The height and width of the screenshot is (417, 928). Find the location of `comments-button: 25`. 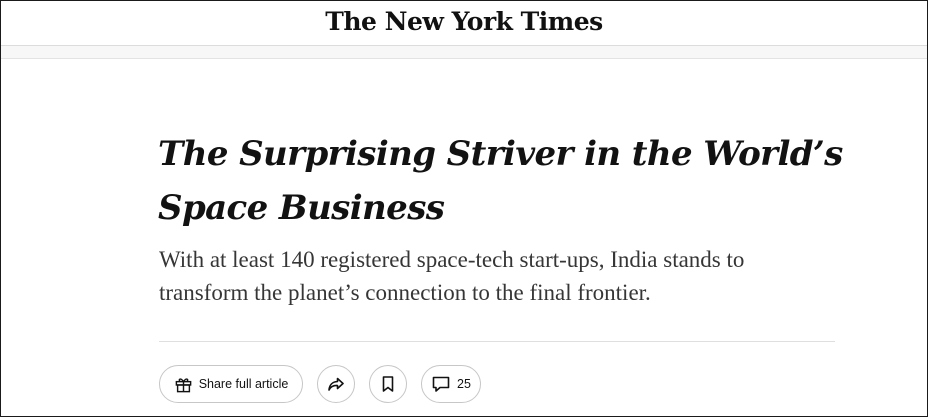

comments-button: 25 is located at coordinates (451, 384).